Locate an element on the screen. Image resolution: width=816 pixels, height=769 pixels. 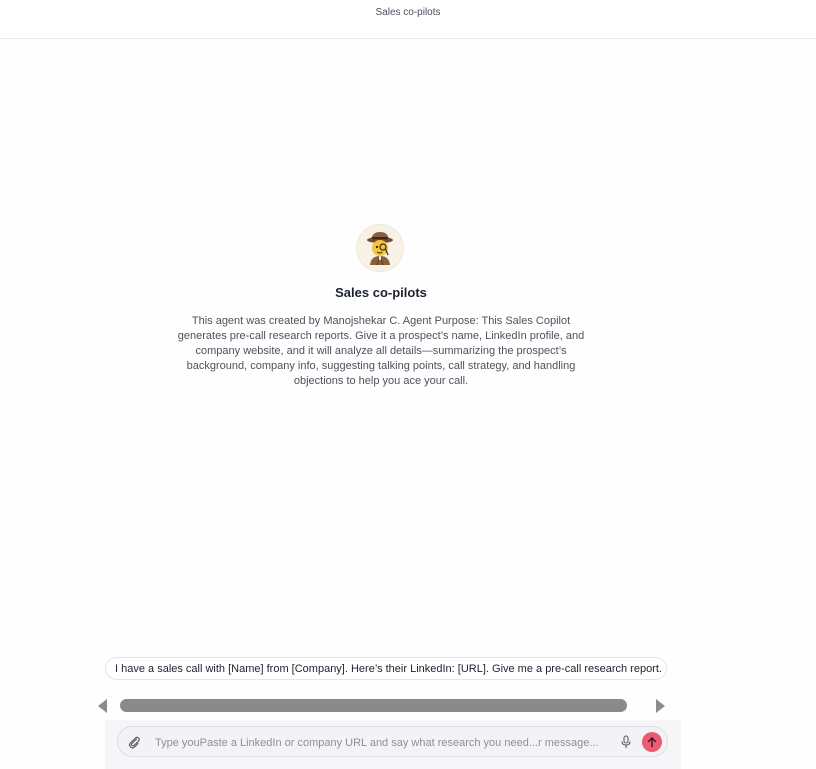
message-input is located at coordinates (382, 742).